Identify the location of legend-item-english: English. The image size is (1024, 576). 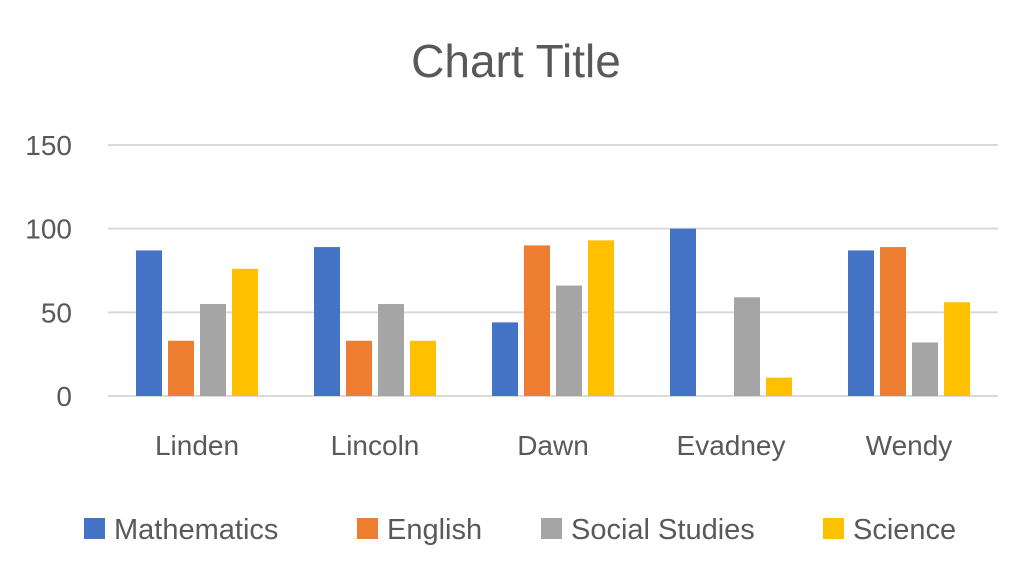
(419, 530).